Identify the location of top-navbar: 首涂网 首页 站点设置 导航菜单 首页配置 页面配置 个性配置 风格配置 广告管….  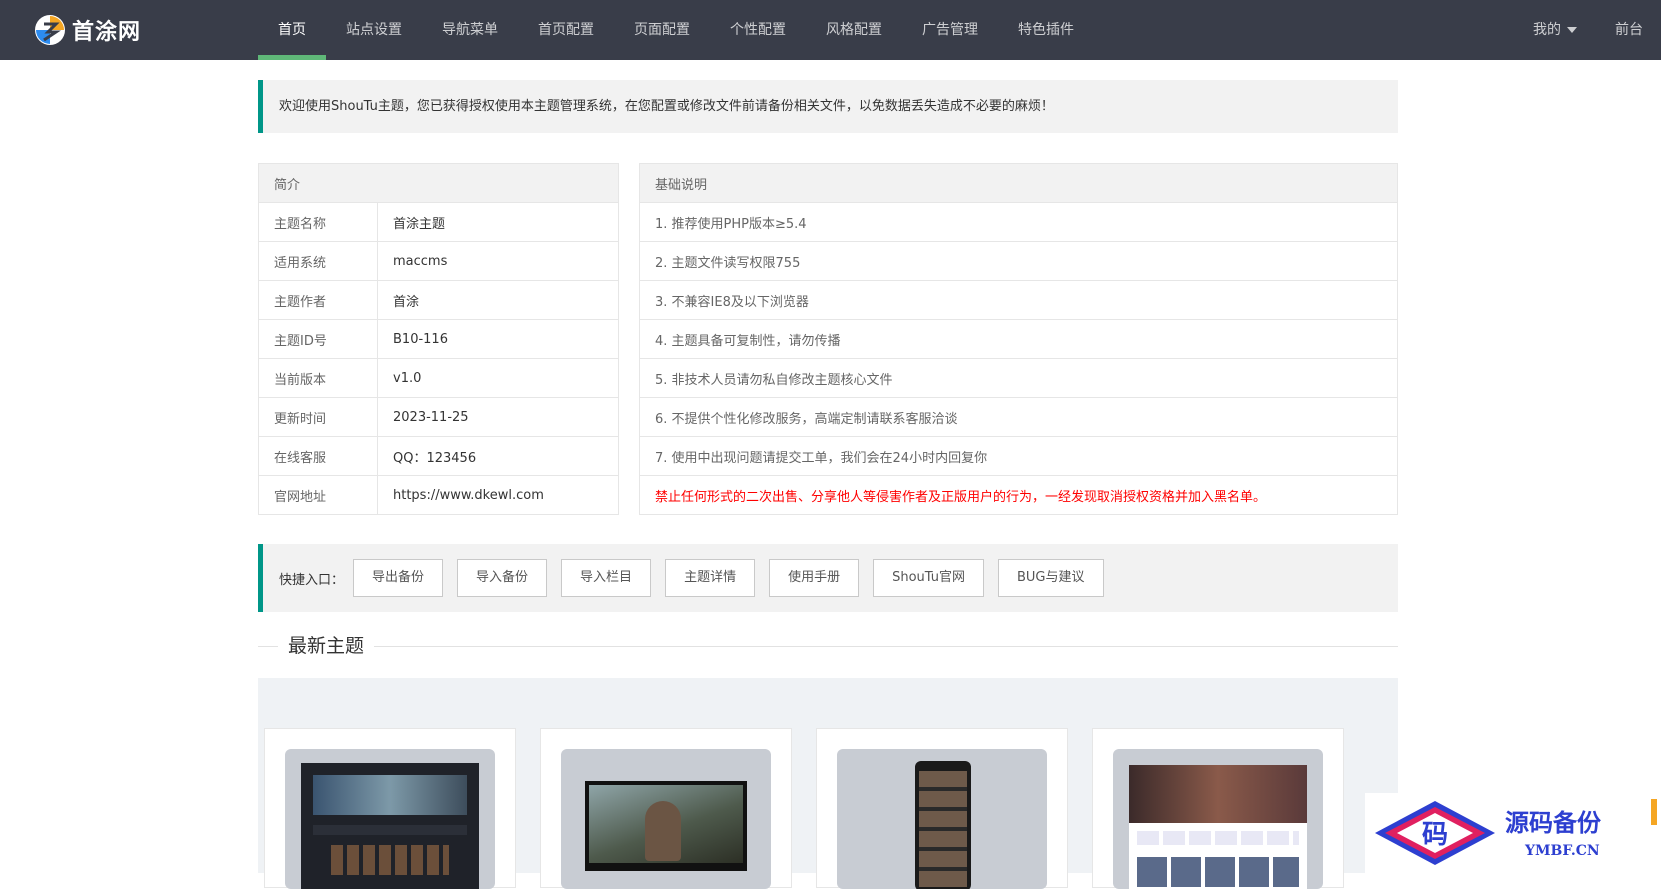
(830, 30).